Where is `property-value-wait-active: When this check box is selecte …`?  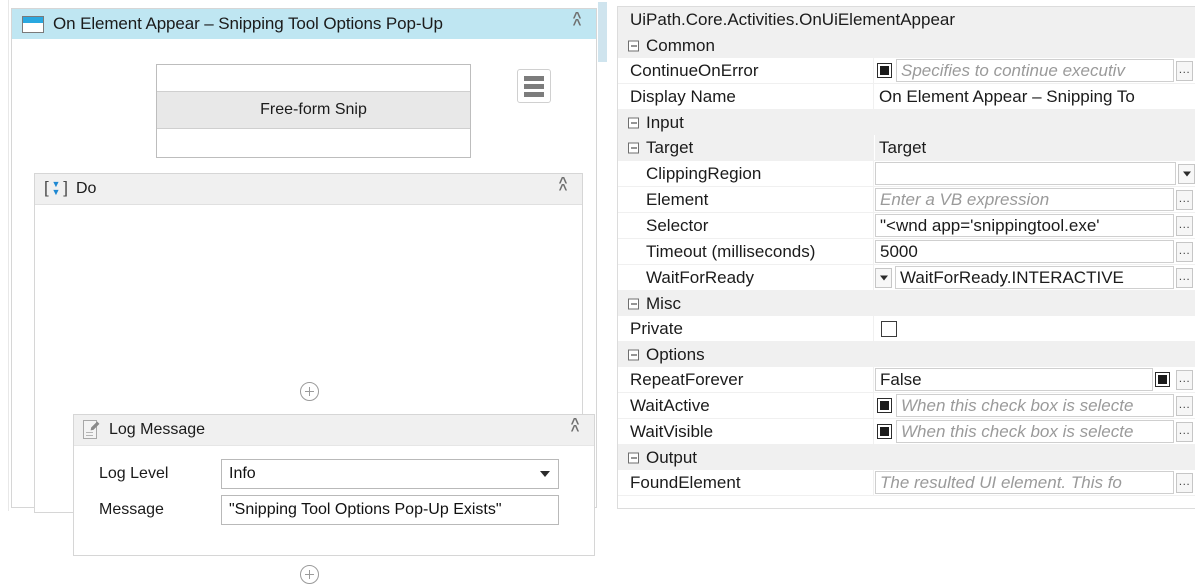
property-value-wait-active: When this check box is selecte … is located at coordinates (1035, 405).